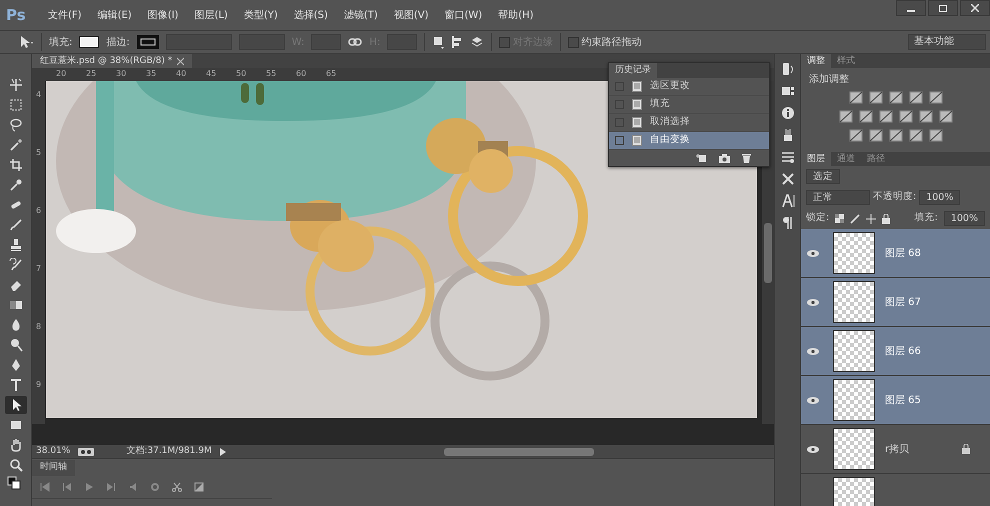 The image size is (990, 506). What do you see at coordinates (62, 74) in the screenshot?
I see `ruler-label: 20` at bounding box center [62, 74].